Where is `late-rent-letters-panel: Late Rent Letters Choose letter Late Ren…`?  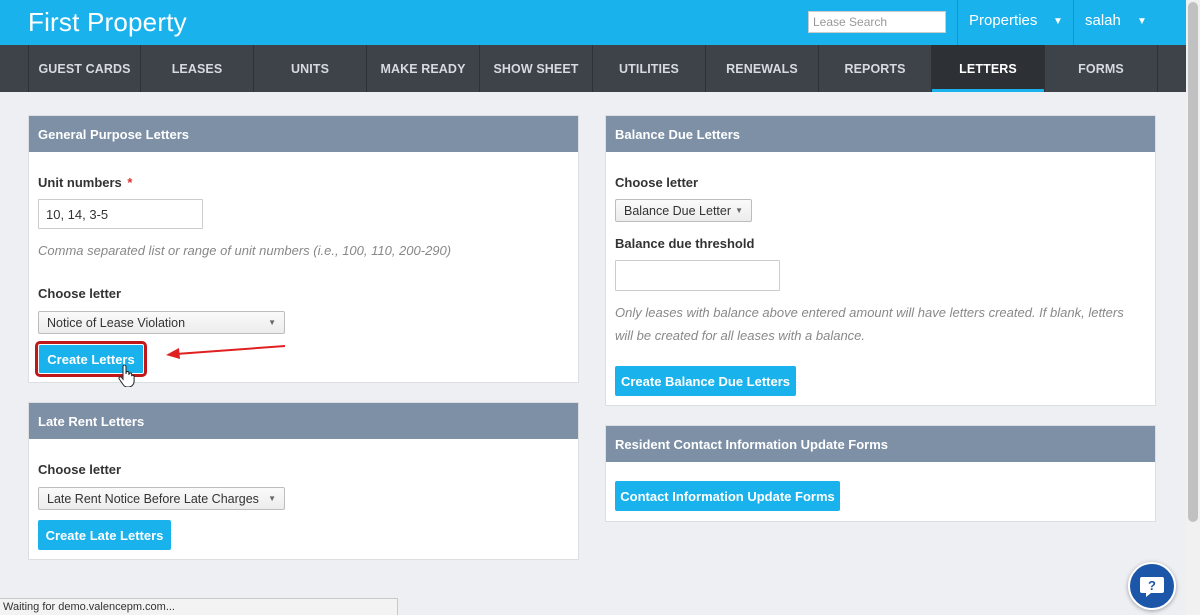 late-rent-letters-panel: Late Rent Letters Choose letter Late Ren… is located at coordinates (303, 481).